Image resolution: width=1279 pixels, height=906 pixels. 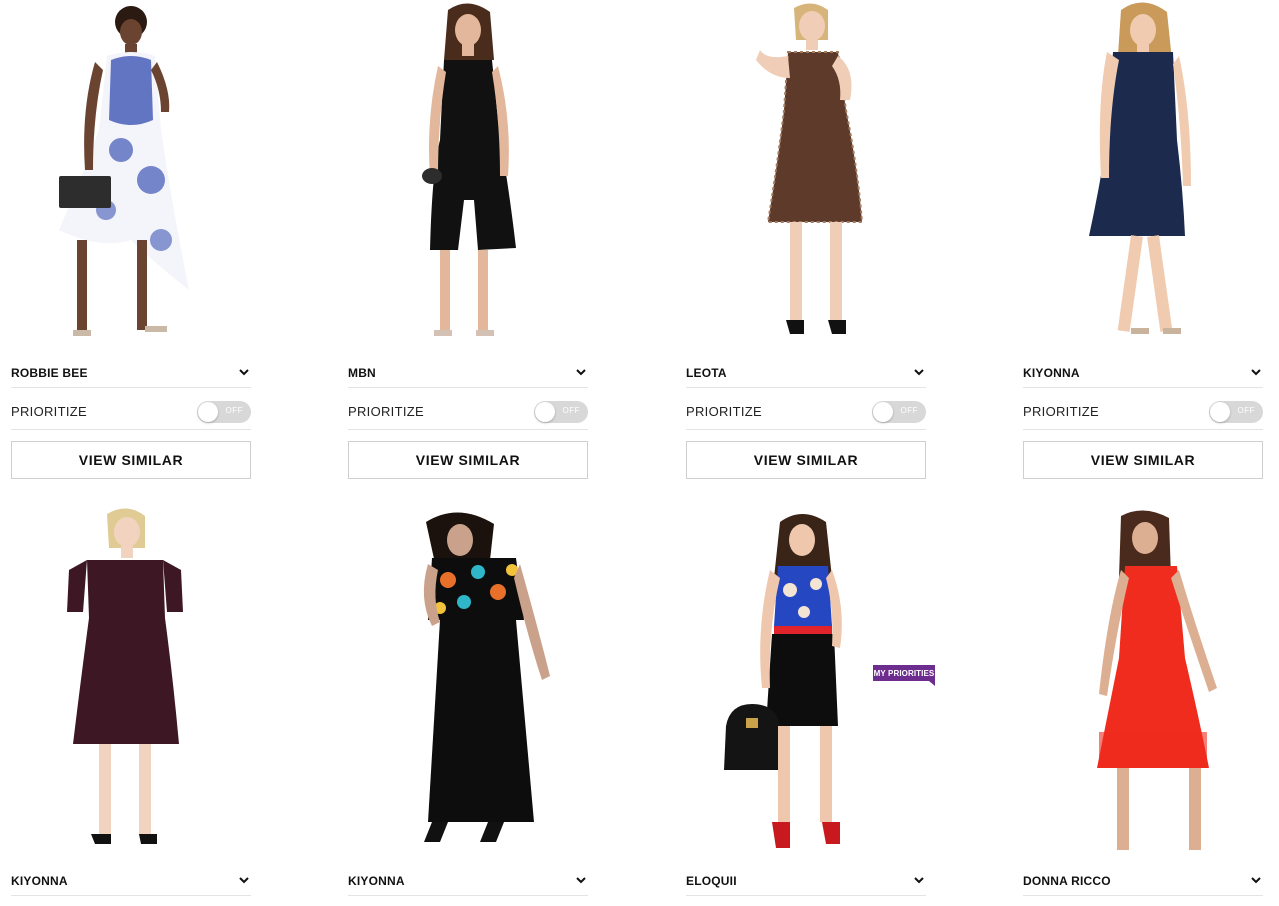 What do you see at coordinates (806, 373) in the screenshot?
I see `brand-row: LEOTA` at bounding box center [806, 373].